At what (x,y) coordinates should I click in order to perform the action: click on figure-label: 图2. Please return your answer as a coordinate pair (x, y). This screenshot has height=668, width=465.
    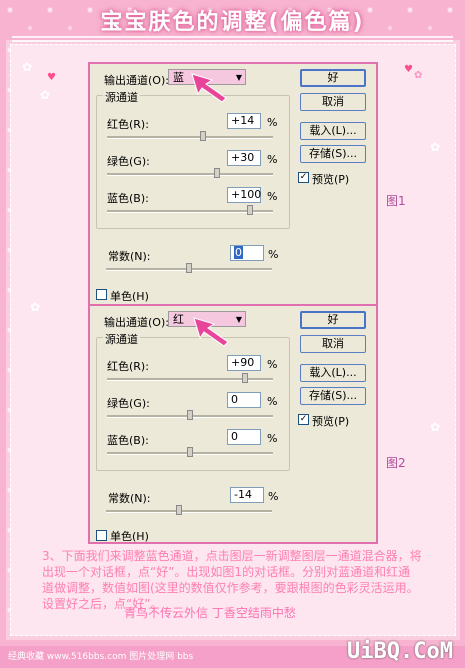
    Looking at the image, I should click on (396, 463).